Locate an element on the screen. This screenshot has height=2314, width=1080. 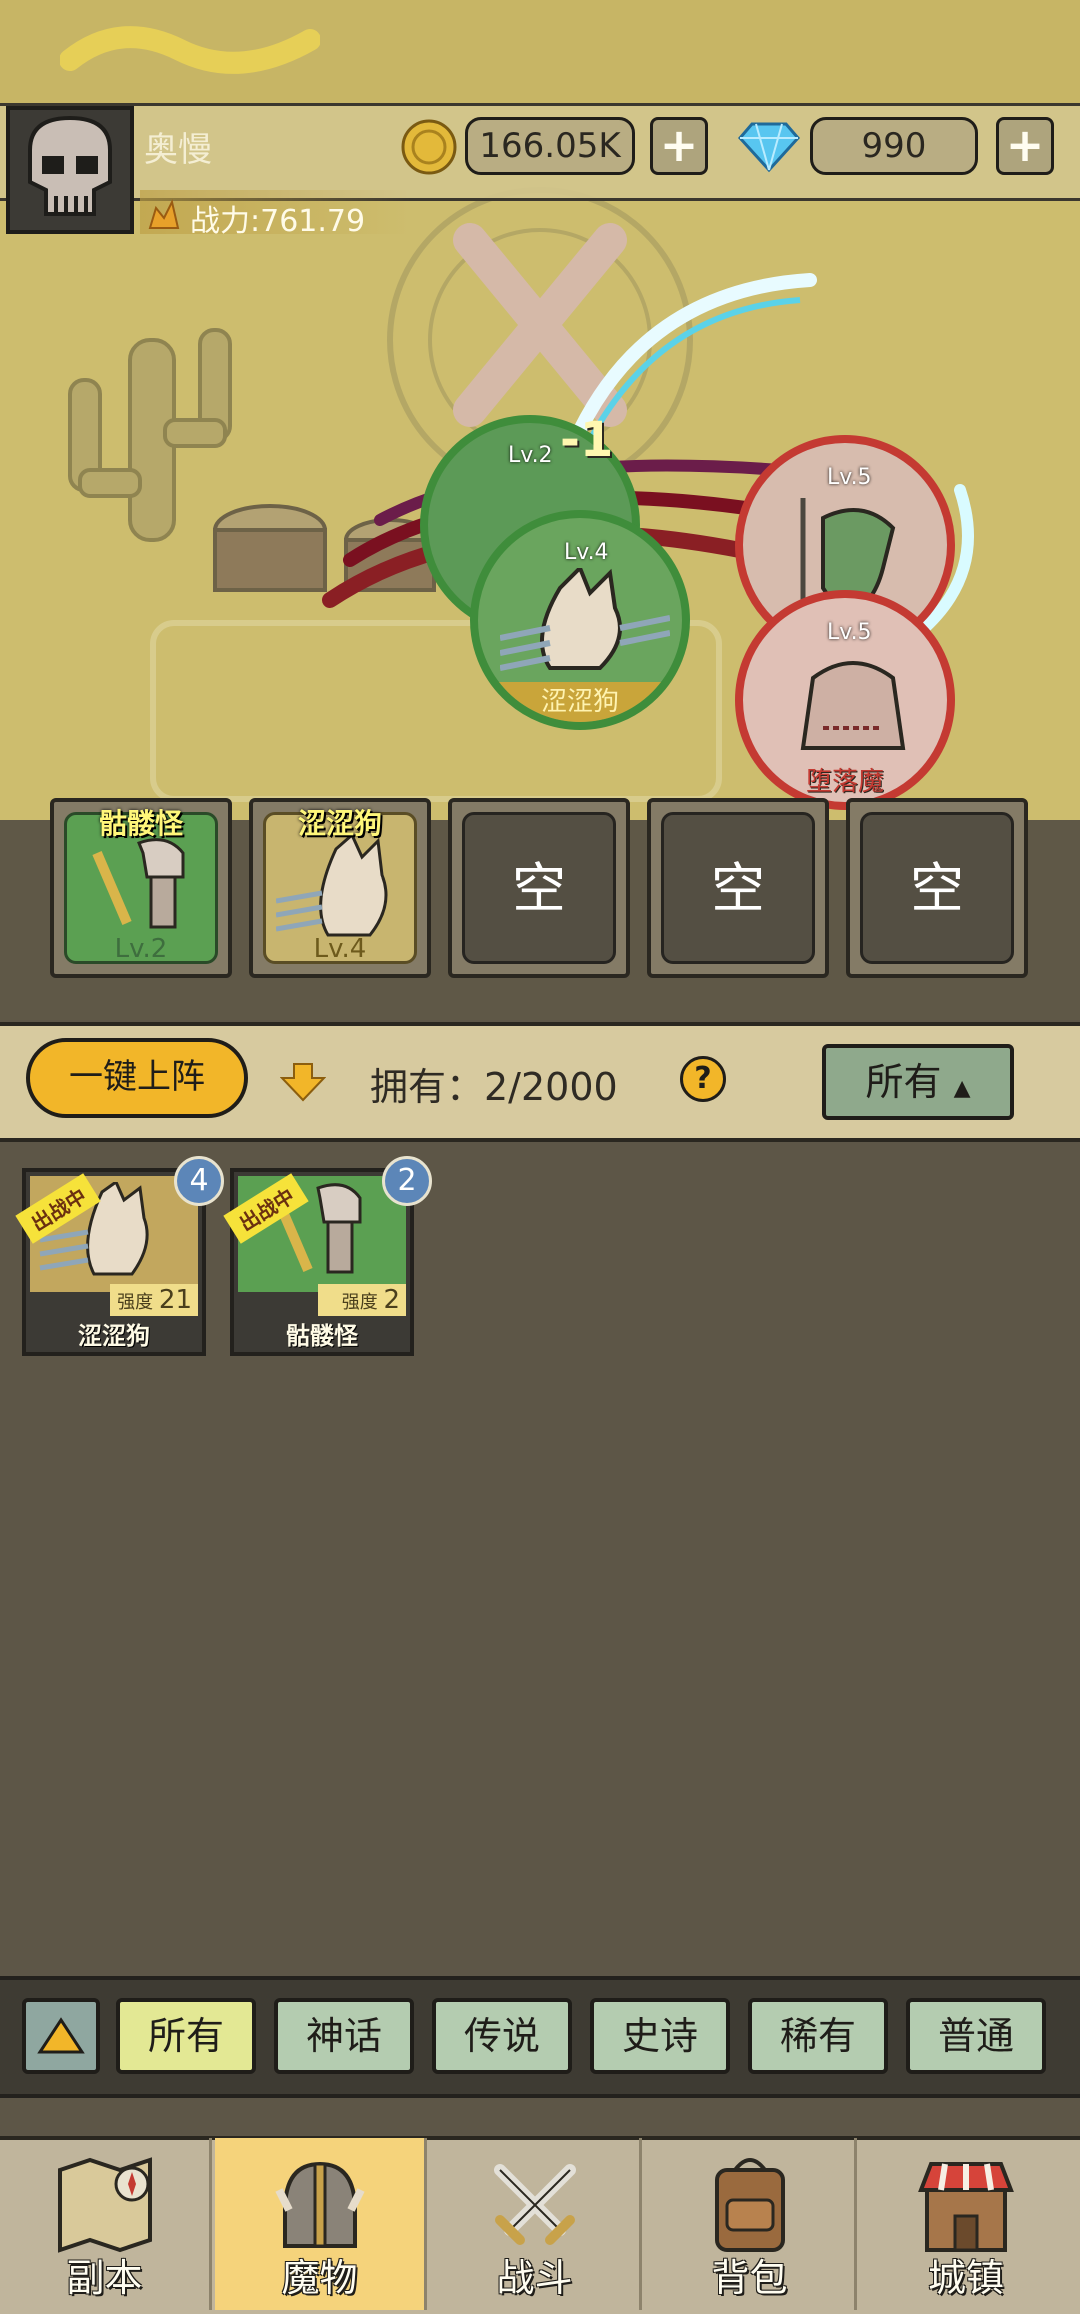
backpack-icon is located at coordinates (749, 2205).